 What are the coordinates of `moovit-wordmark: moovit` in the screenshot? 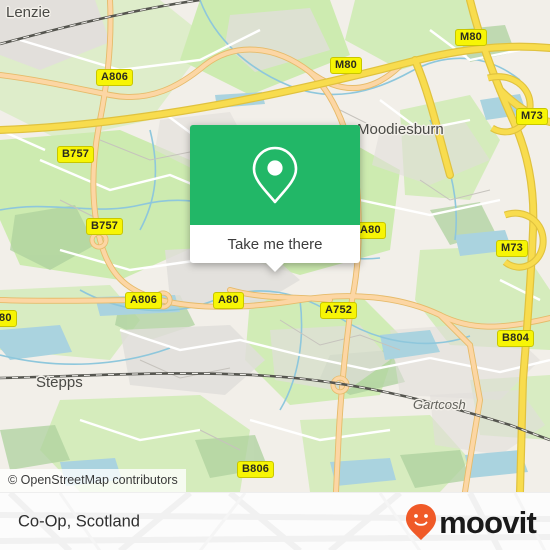 It's located at (488, 522).